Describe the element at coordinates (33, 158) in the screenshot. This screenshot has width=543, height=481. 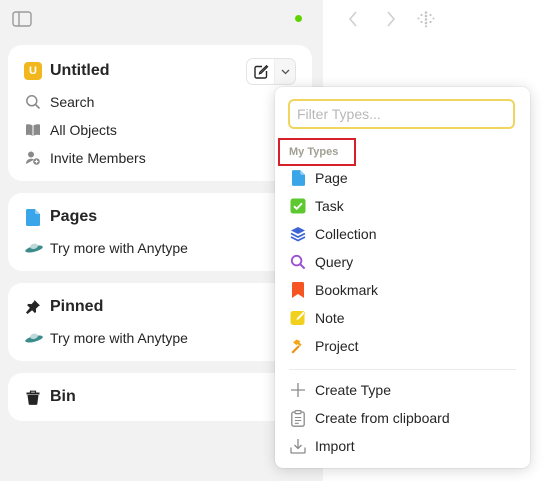
I see `invite-user-icon` at that location.